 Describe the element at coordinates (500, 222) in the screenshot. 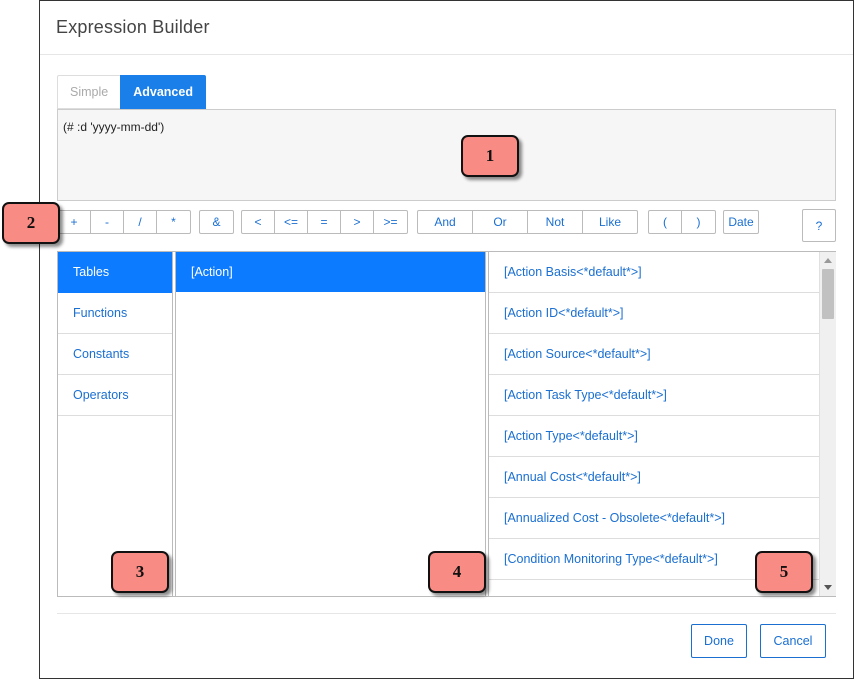

I see `or-button: Or` at that location.